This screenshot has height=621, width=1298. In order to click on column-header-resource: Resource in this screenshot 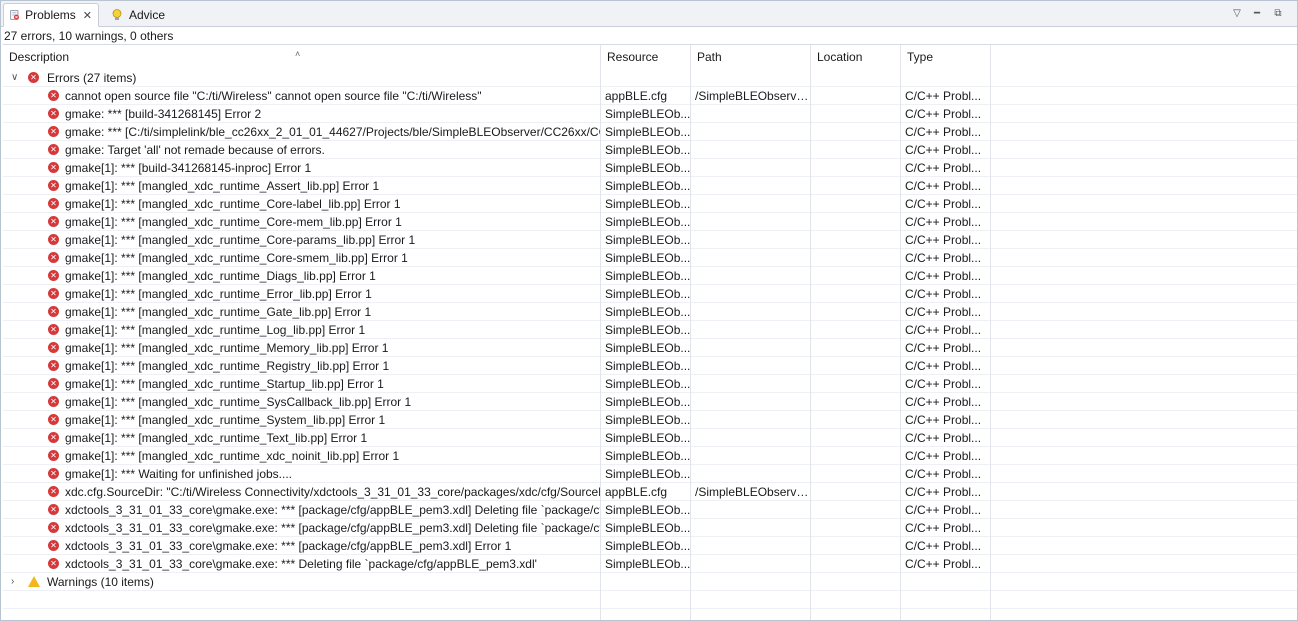, I will do `click(646, 57)`.